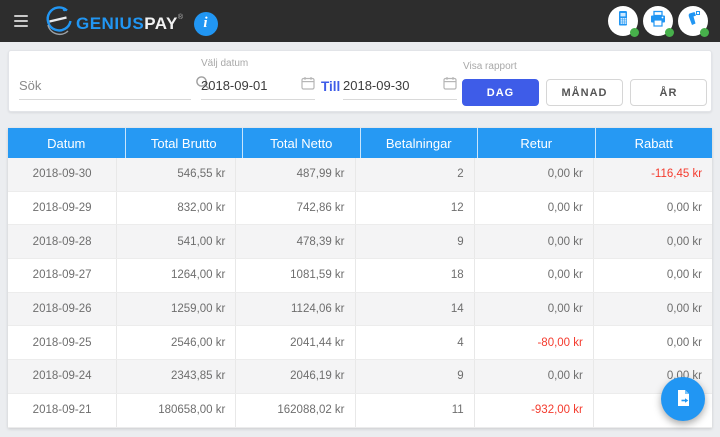  I want to click on cell-betalningar: 14, so click(414, 309).